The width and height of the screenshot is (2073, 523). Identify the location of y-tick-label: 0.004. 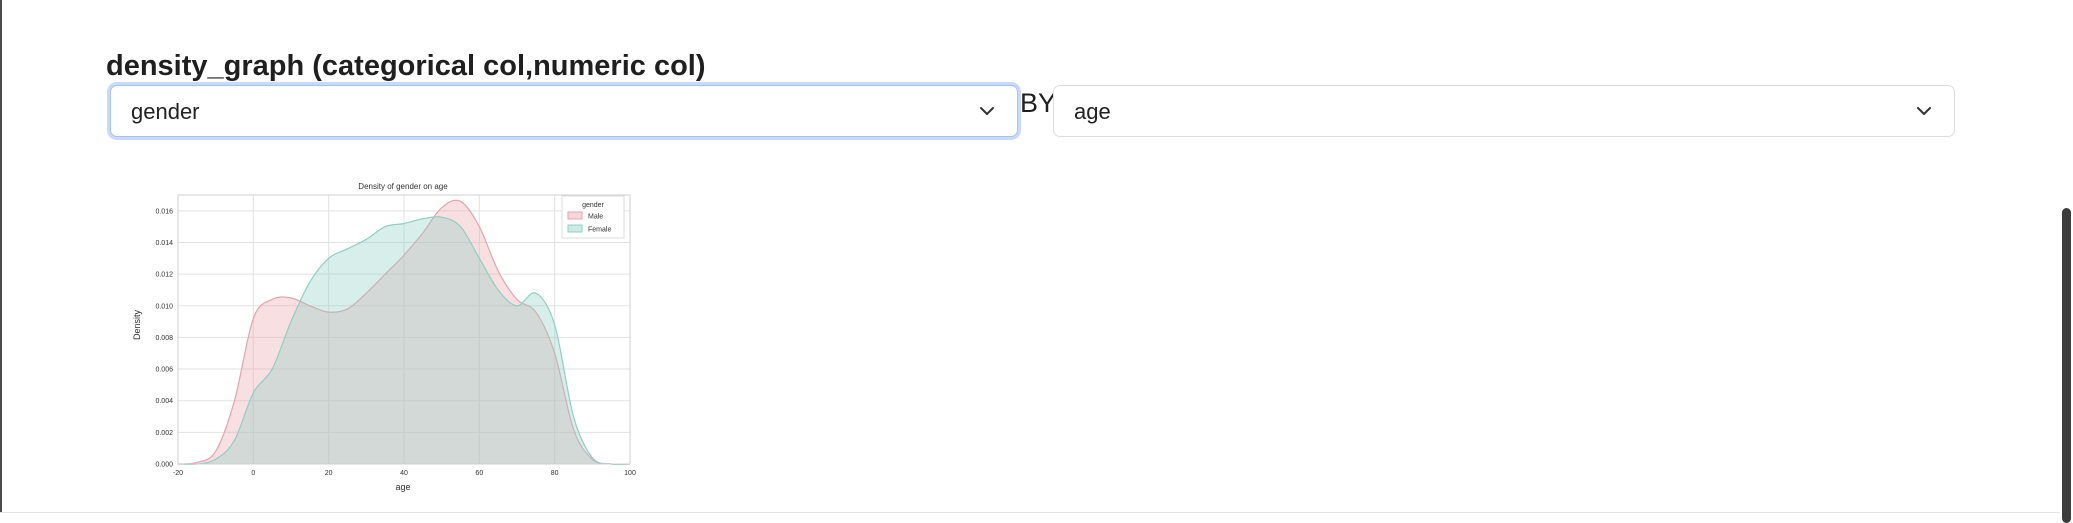
(164, 401).